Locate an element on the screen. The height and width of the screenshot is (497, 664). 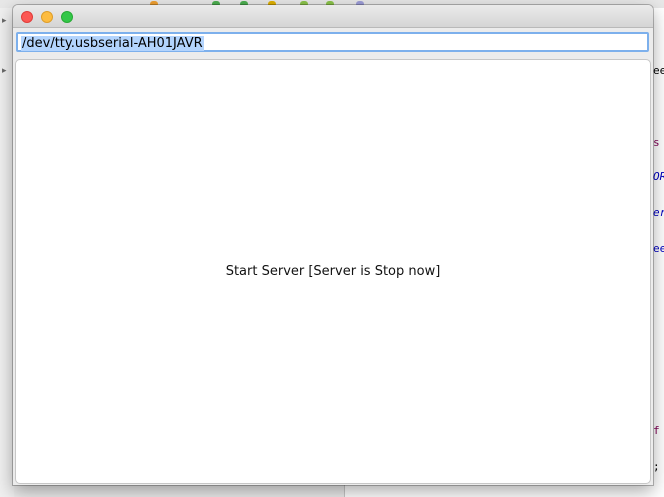
serial-port-value: /dev/tty.usbserial-AH01JAVR is located at coordinates (112, 43).